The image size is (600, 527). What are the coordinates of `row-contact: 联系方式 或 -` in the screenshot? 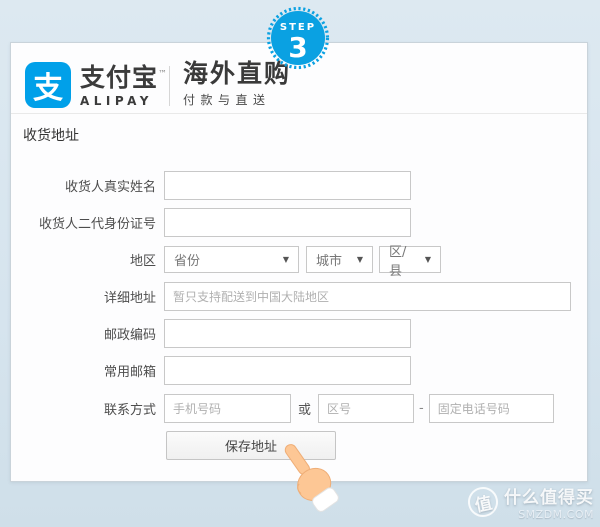 It's located at (299, 408).